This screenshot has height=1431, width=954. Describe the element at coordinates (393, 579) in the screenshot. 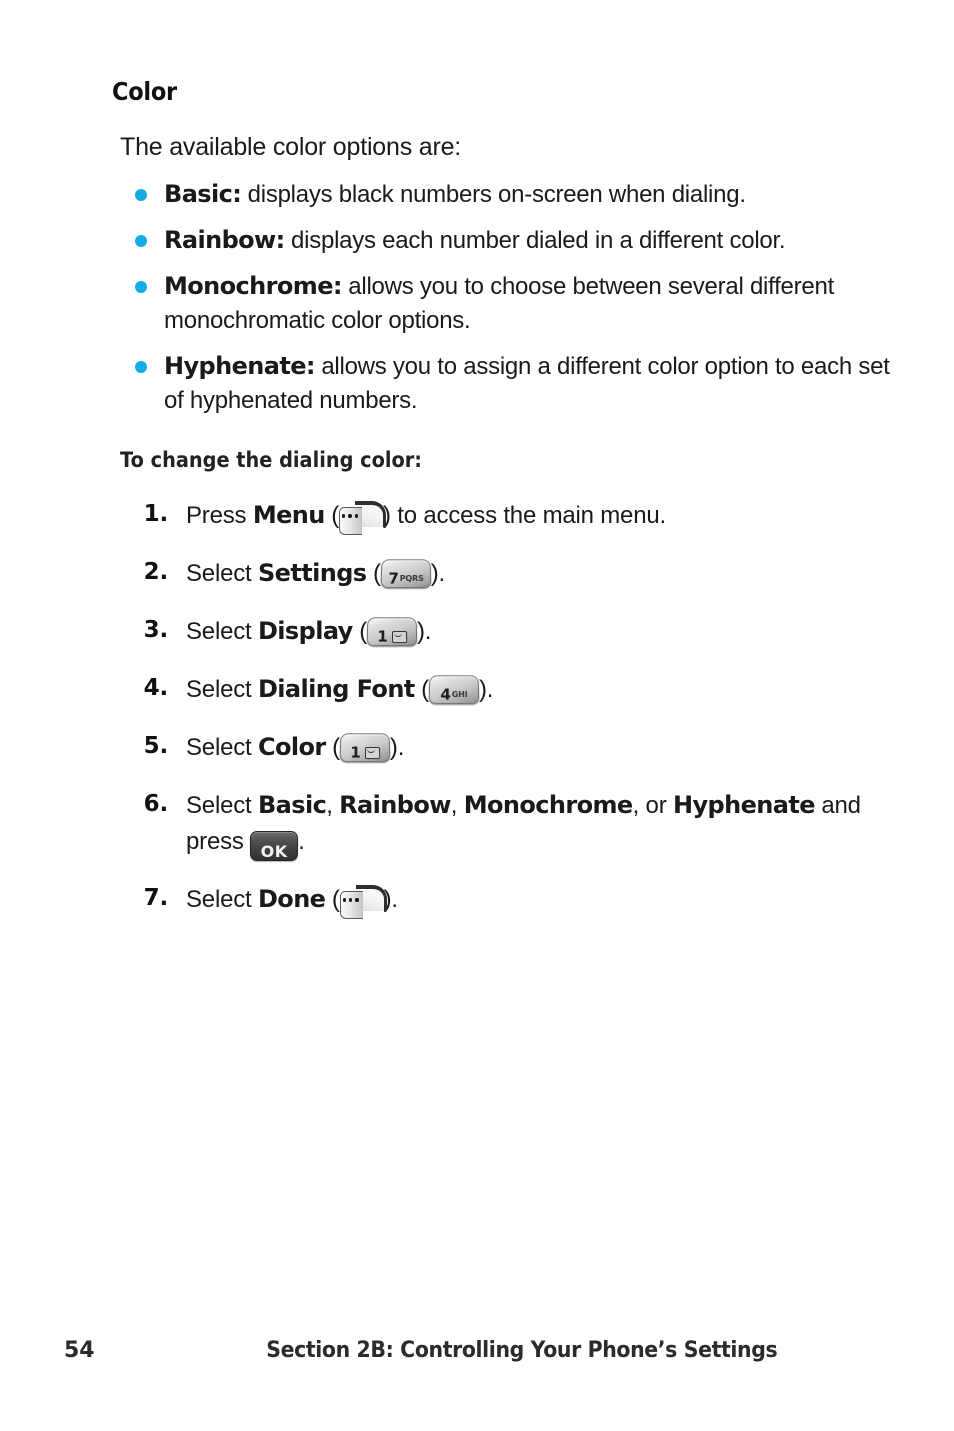

I see `key-digit: 7` at that location.